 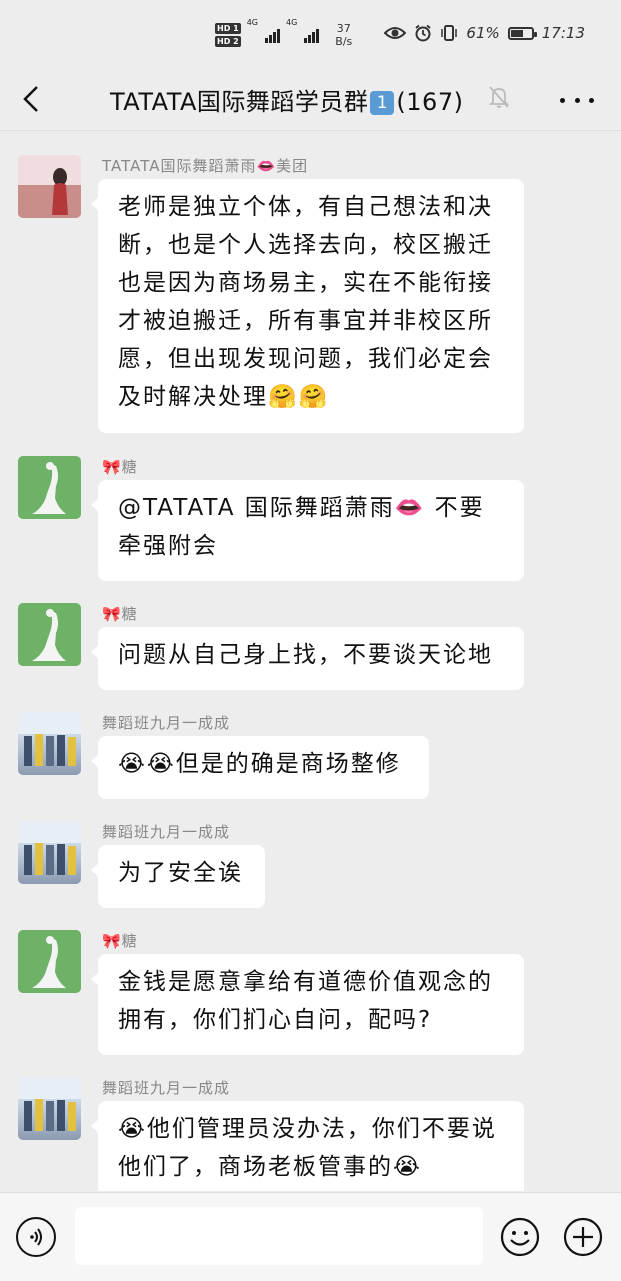 What do you see at coordinates (283, 35) in the screenshot?
I see `status-left: HD 1 HD 2 4G 4G 37 B/s` at bounding box center [283, 35].